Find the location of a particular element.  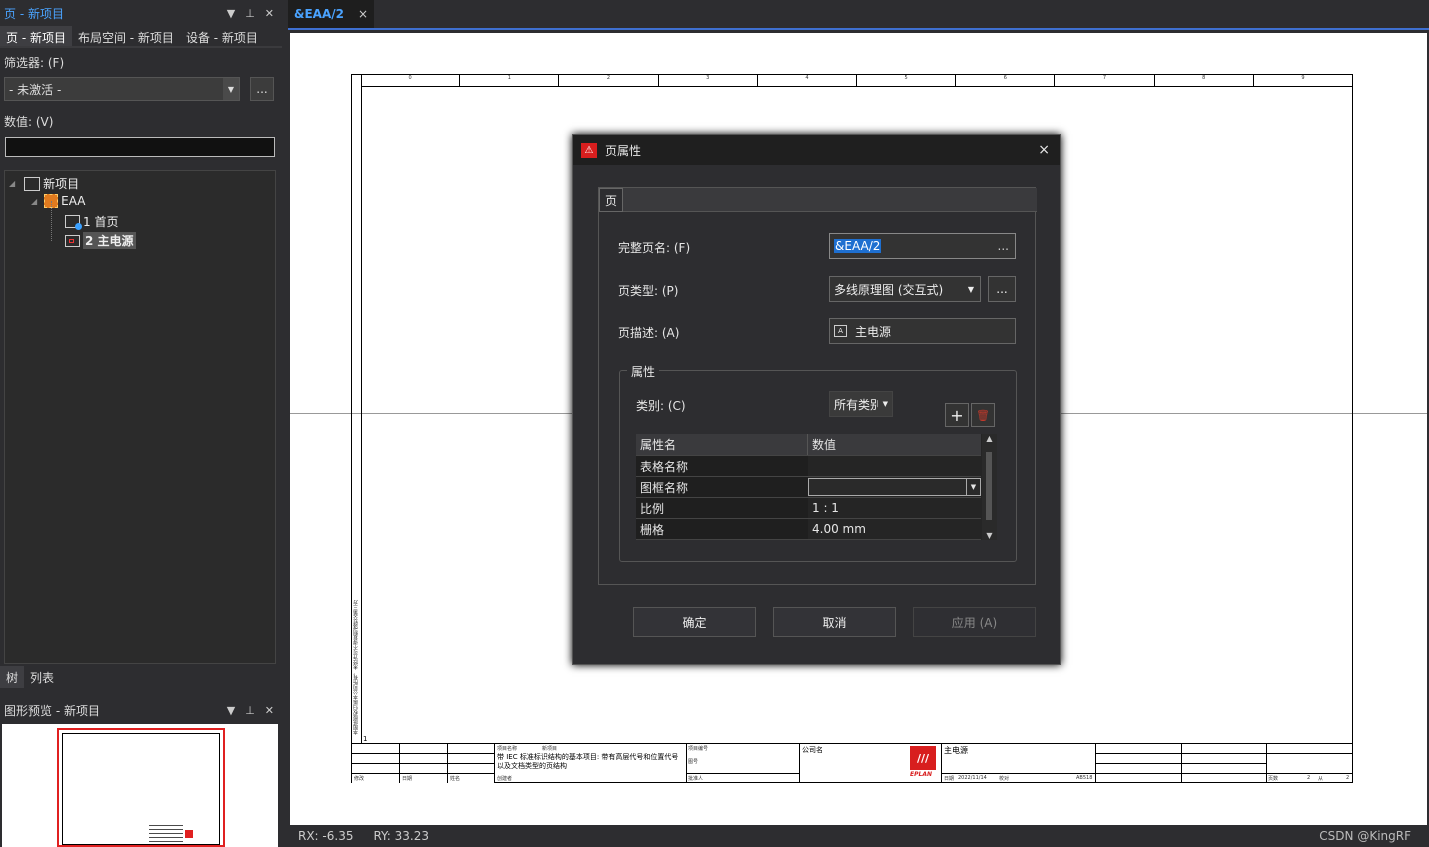

watermark: CSDN @KingRF is located at coordinates (1365, 836).